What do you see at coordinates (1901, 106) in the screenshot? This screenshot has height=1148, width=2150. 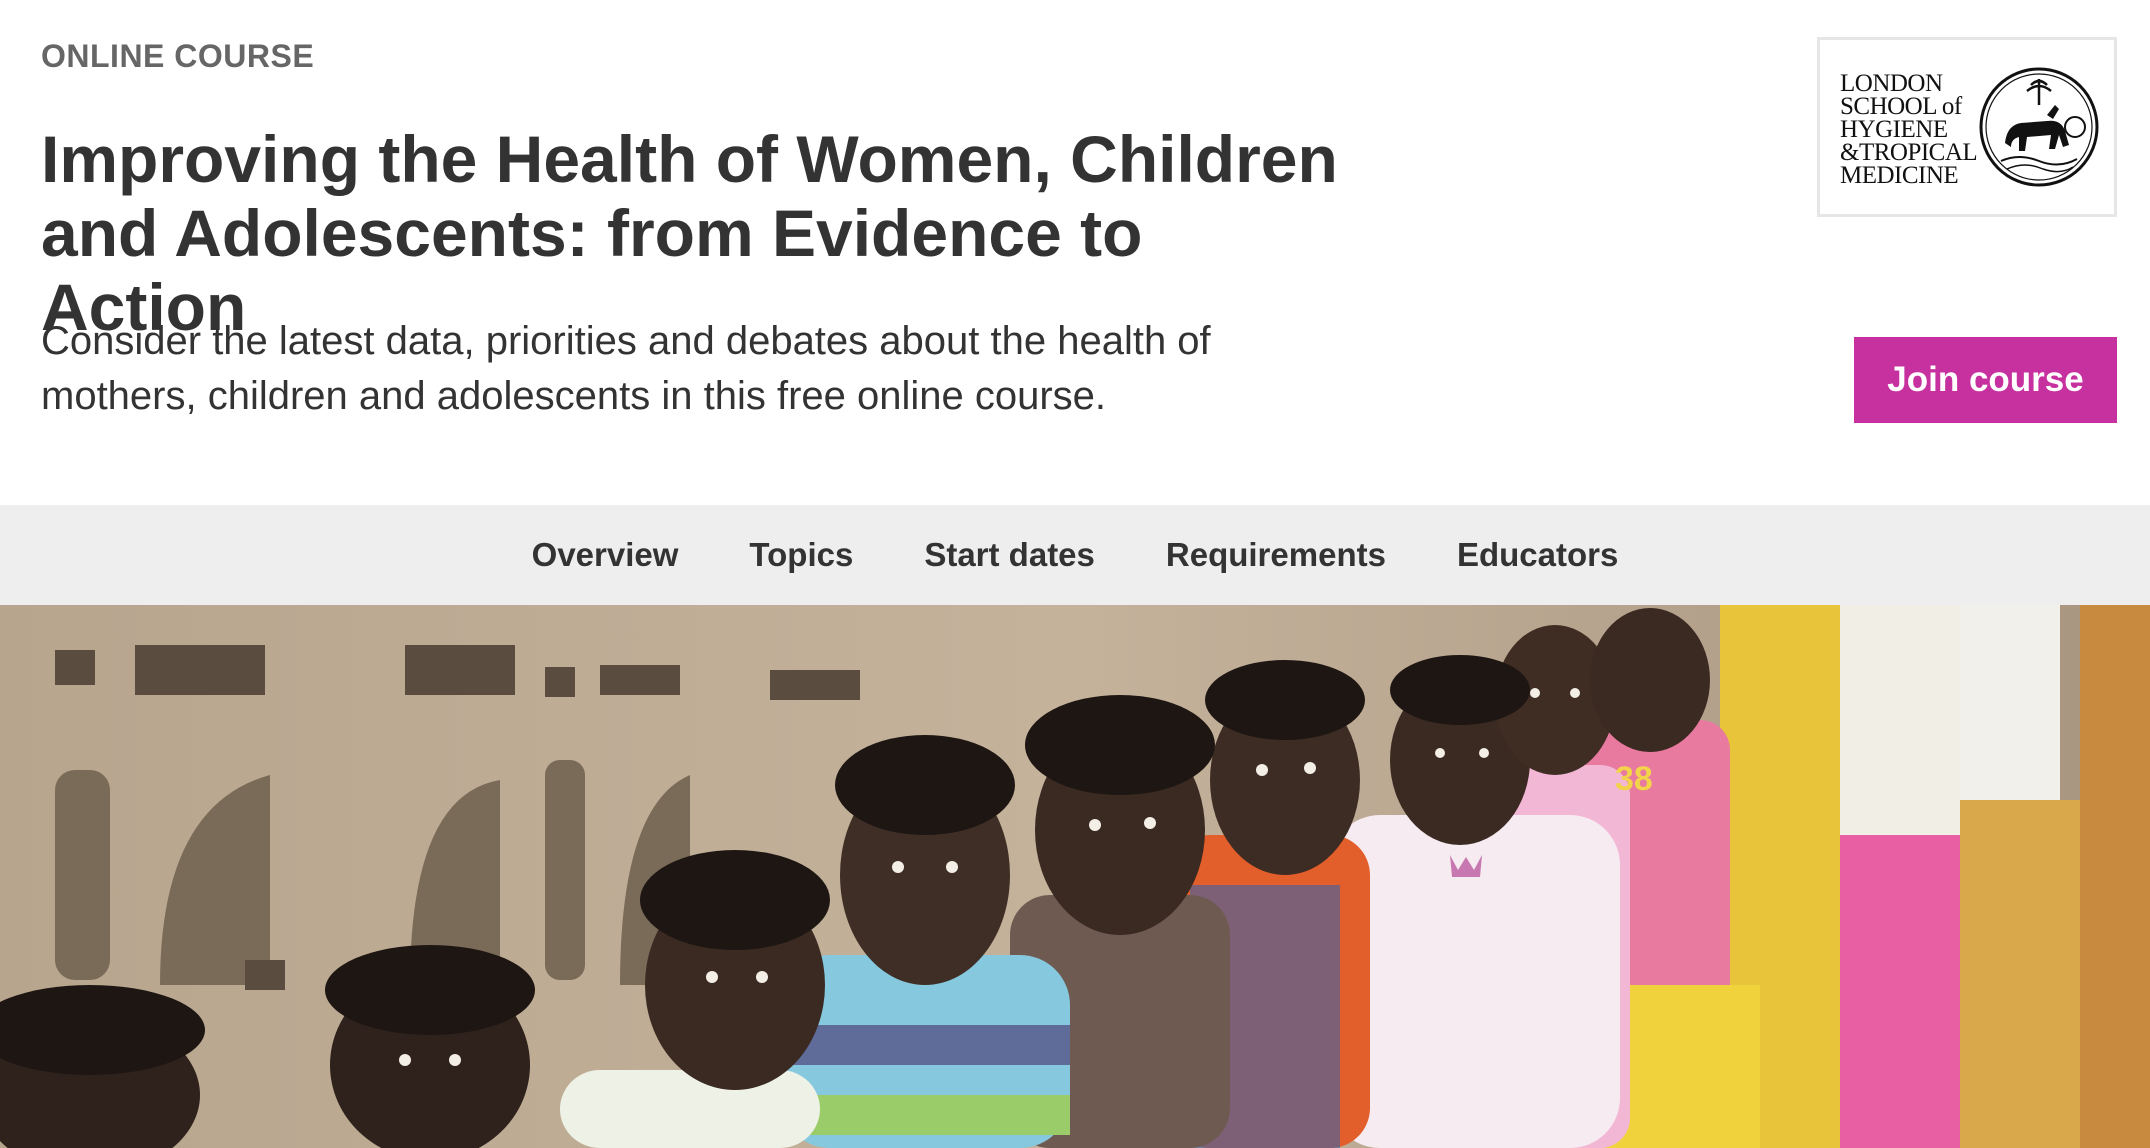 I see `logo-line: SCHOOL of` at bounding box center [1901, 106].